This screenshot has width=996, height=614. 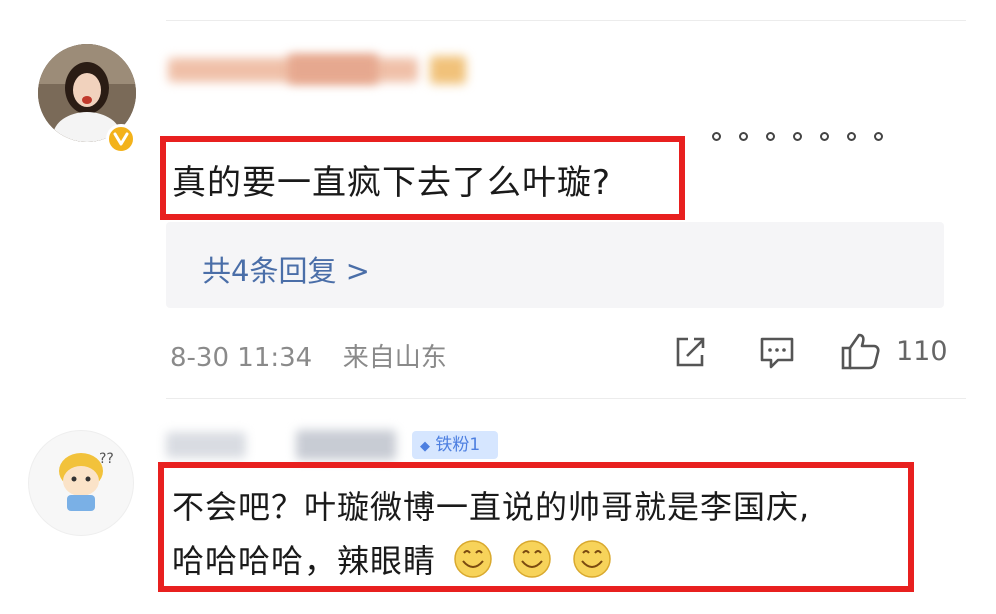 I want to click on more-dots-icon, so click(x=797, y=136).